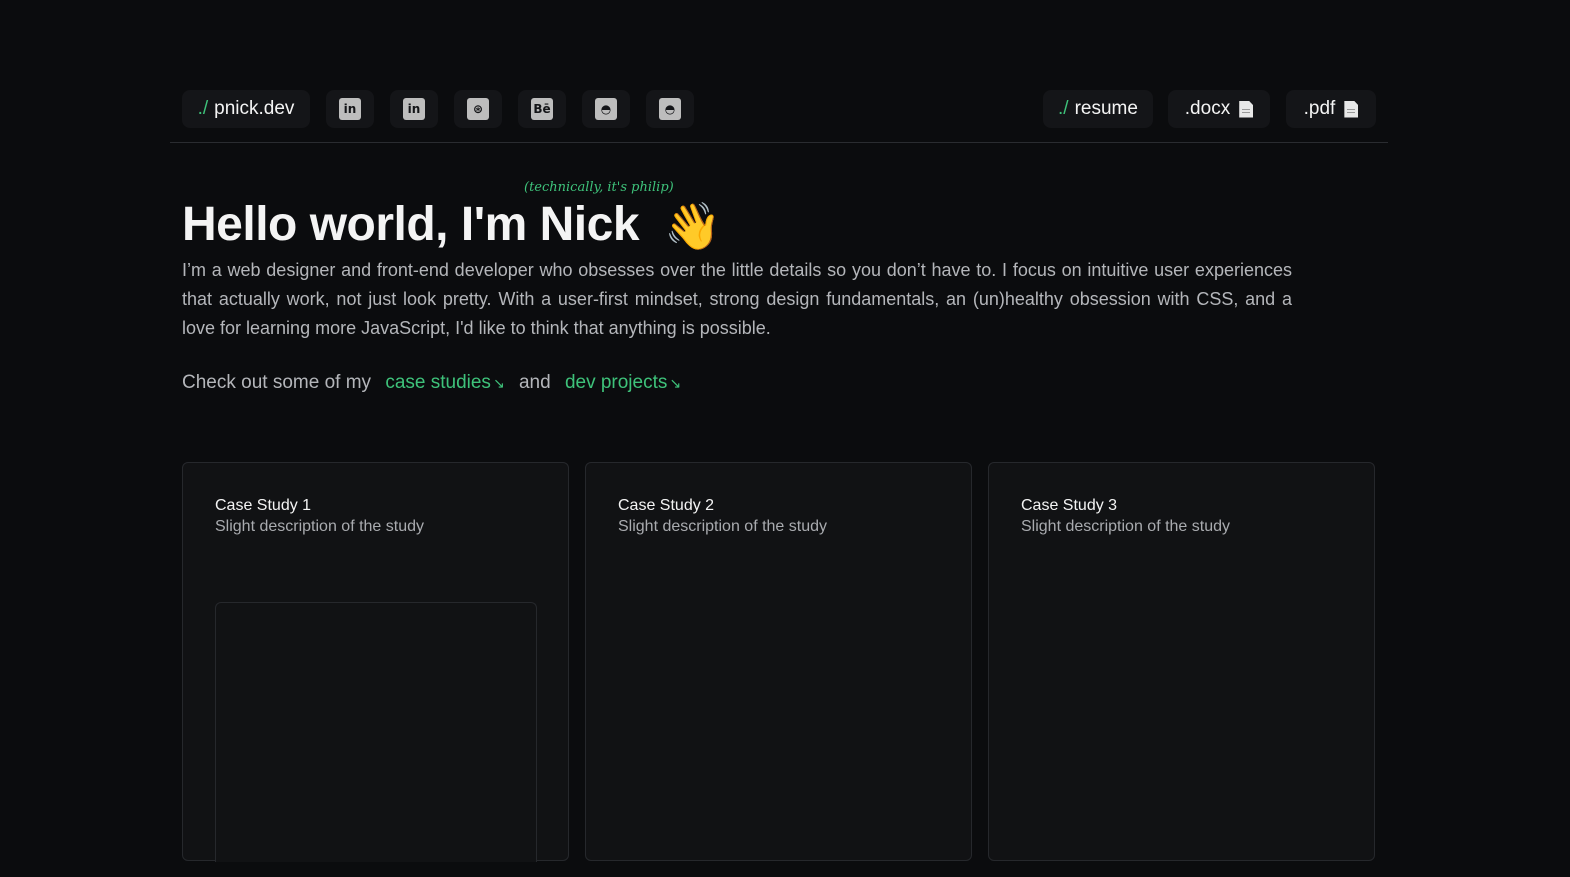  What do you see at coordinates (1063, 108) in the screenshot?
I see `resume-prefix: ./` at bounding box center [1063, 108].